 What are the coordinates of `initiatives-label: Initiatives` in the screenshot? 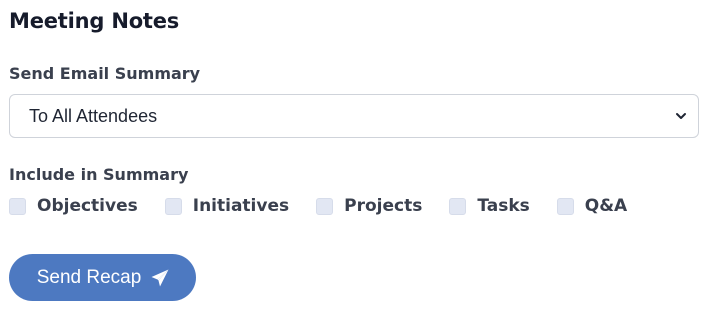 It's located at (241, 206).